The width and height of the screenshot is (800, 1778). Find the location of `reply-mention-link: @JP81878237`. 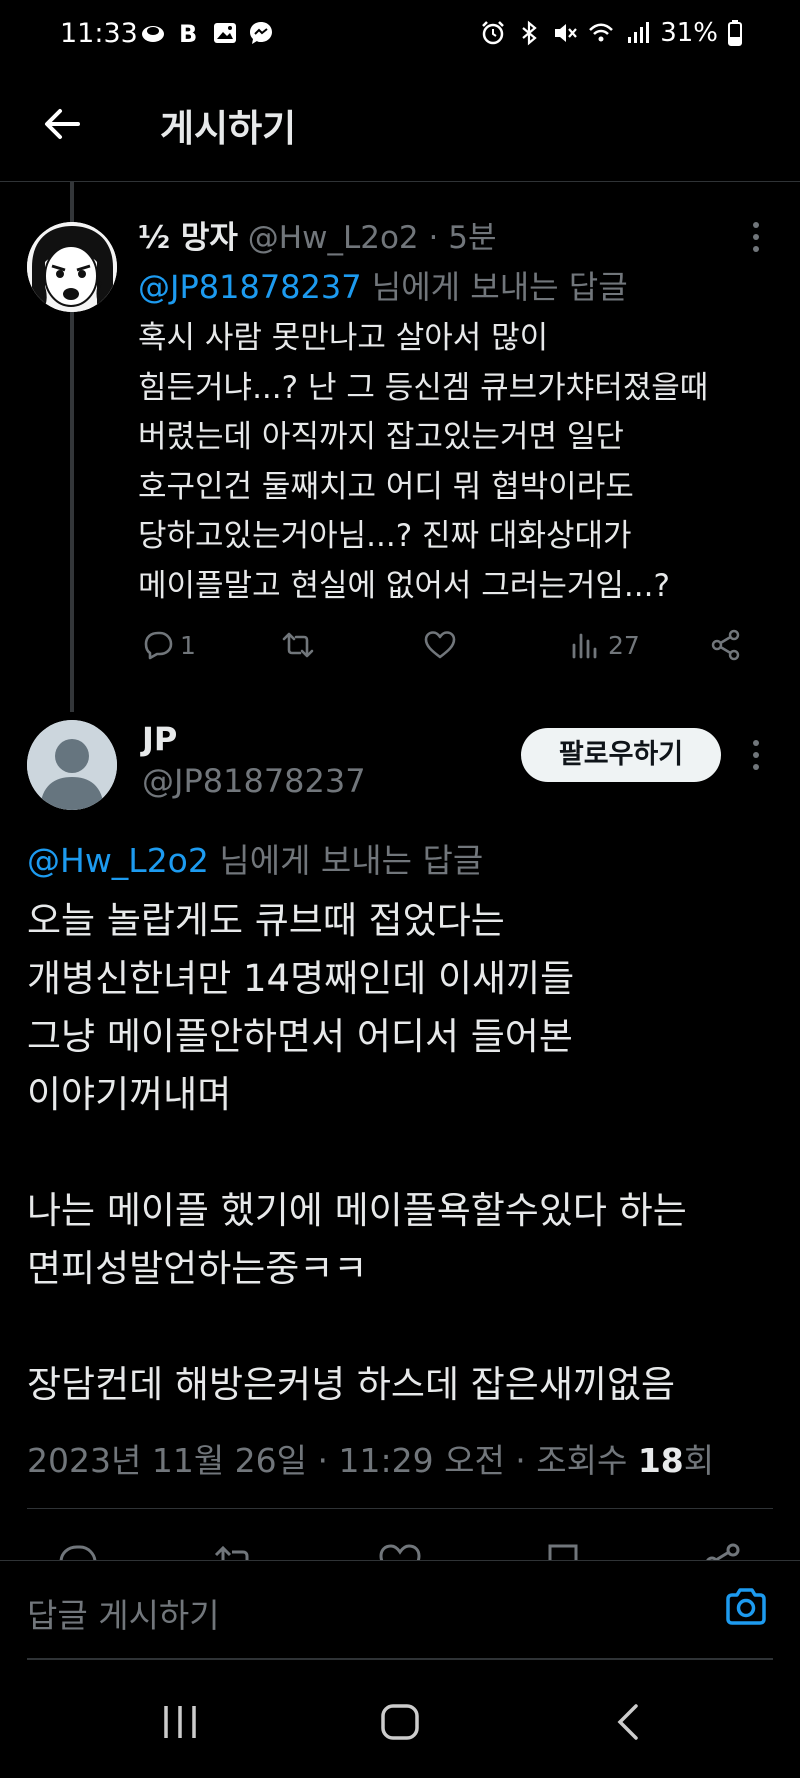

reply-mention-link: @JP81878237 is located at coordinates (250, 287).